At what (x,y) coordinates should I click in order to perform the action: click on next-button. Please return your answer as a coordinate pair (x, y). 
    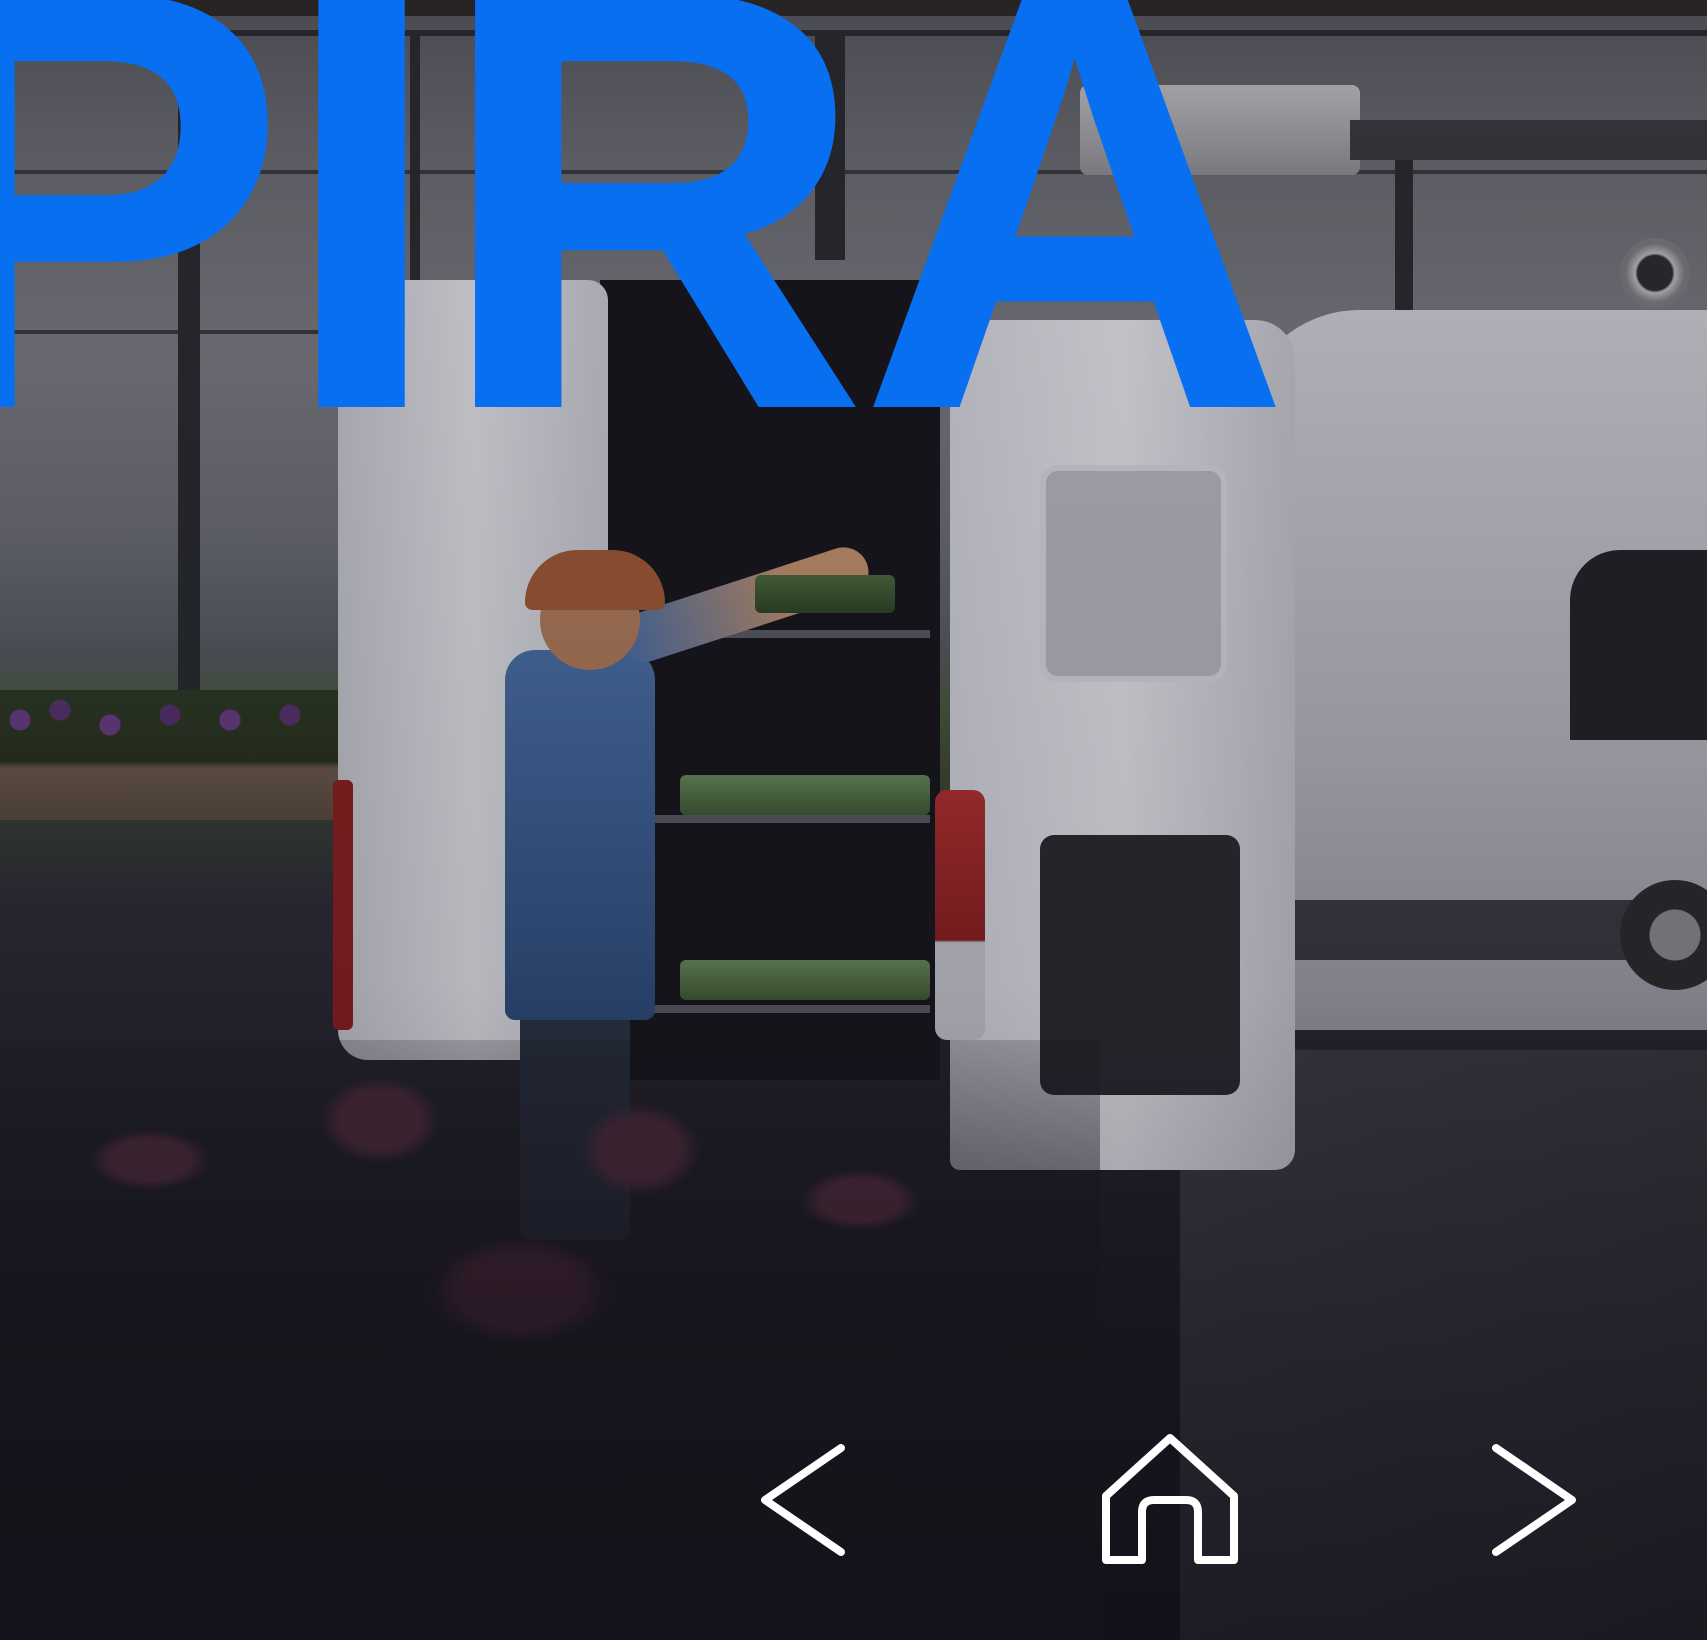
    Looking at the image, I should click on (1538, 1500).